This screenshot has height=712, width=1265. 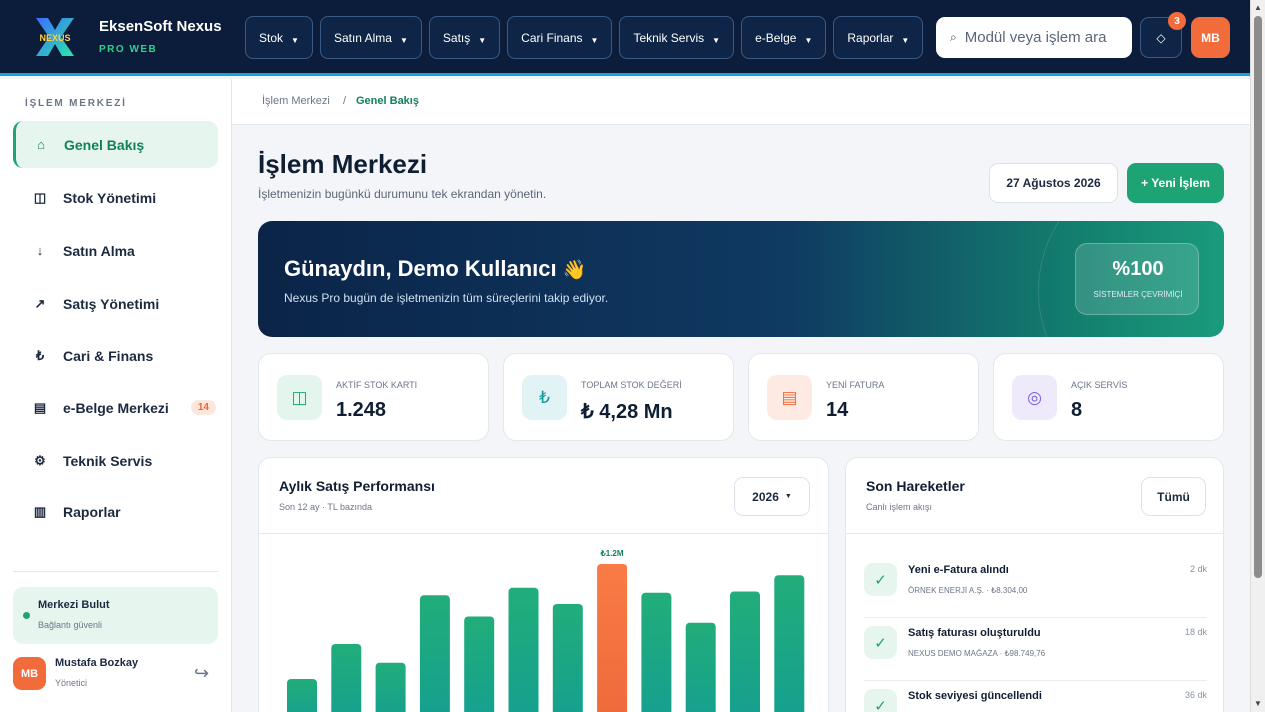 What do you see at coordinates (1258, 297) in the screenshot?
I see `scroll-thumb` at bounding box center [1258, 297].